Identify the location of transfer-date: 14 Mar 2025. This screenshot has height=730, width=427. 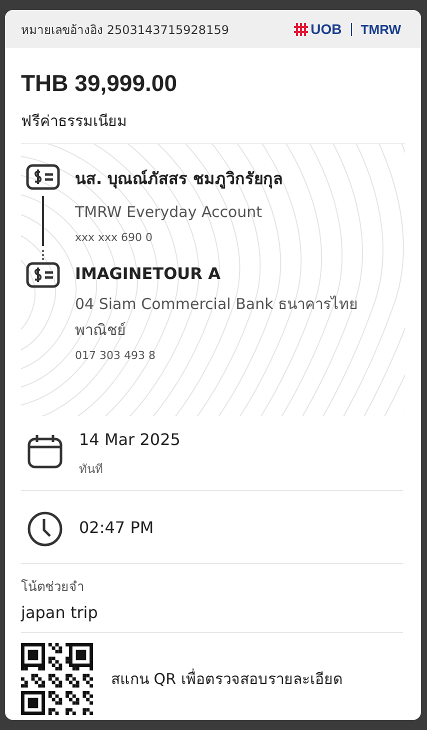
(129, 439).